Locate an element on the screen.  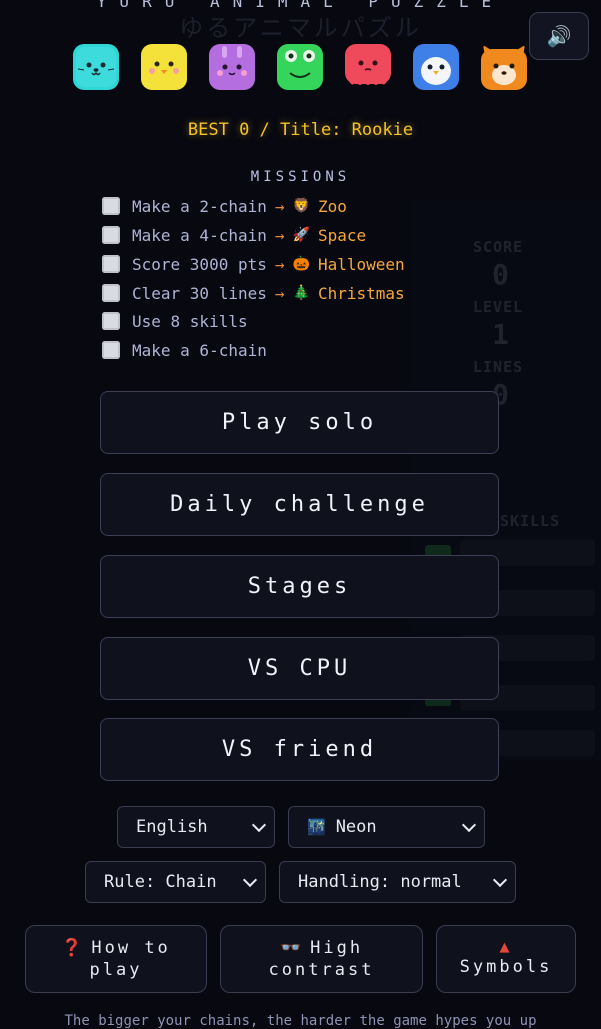
mission-reward: Space is located at coordinates (342, 235).